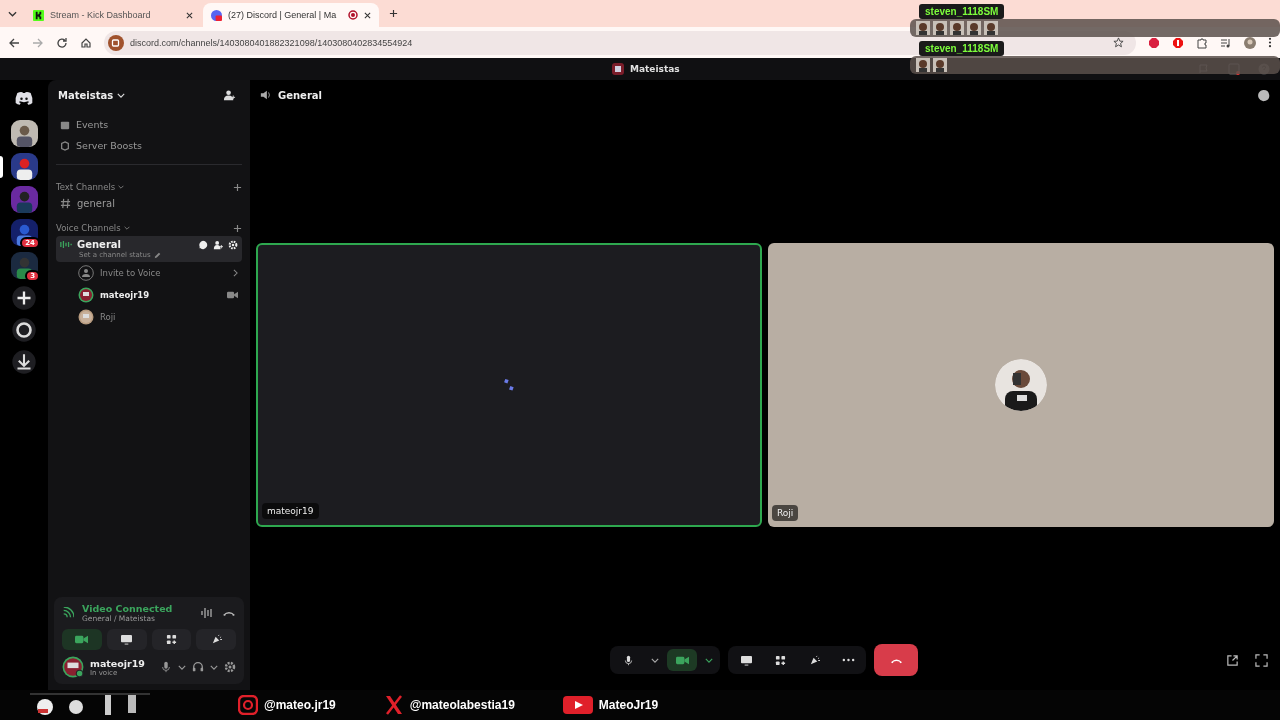  What do you see at coordinates (207, 613) in the screenshot?
I see `sound-wave-icon` at bounding box center [207, 613].